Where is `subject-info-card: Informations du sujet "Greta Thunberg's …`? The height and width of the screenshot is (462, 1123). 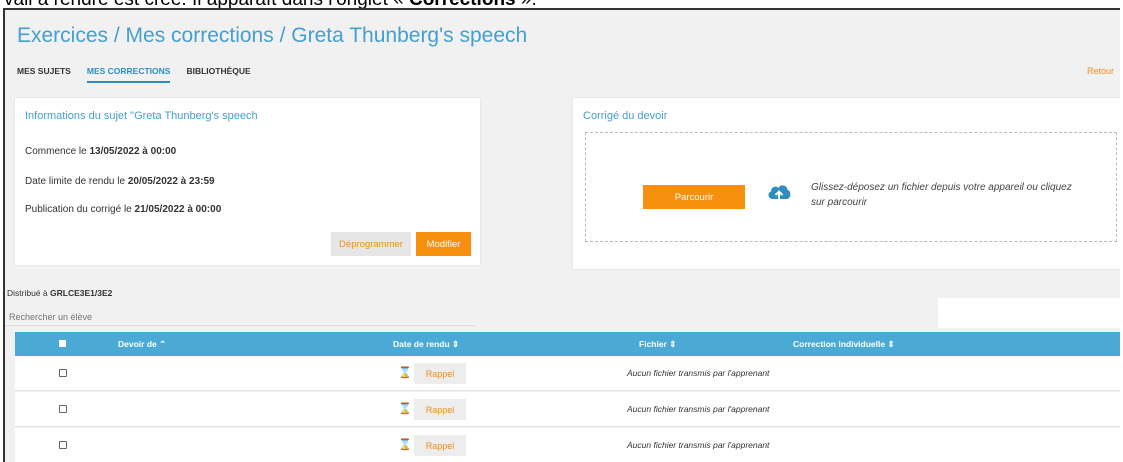 subject-info-card: Informations du sujet "Greta Thunberg's … is located at coordinates (247, 181).